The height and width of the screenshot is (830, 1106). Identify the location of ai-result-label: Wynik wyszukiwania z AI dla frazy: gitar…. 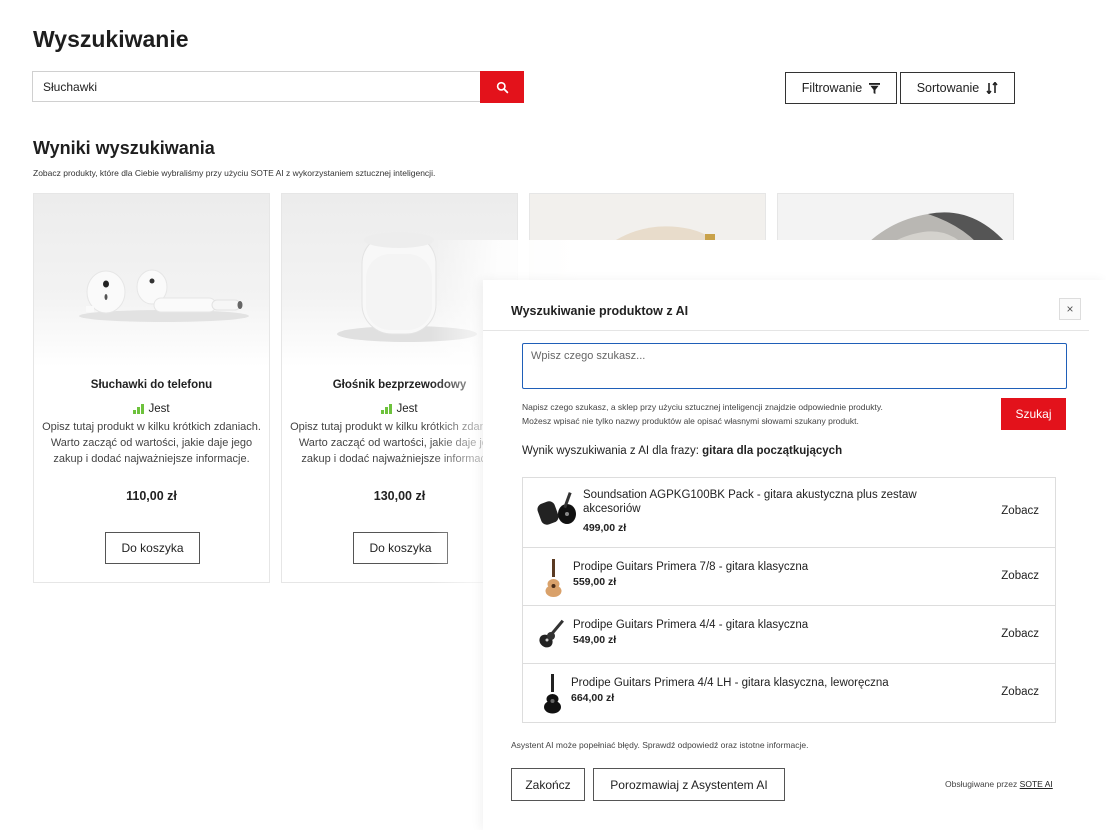
(682, 451).